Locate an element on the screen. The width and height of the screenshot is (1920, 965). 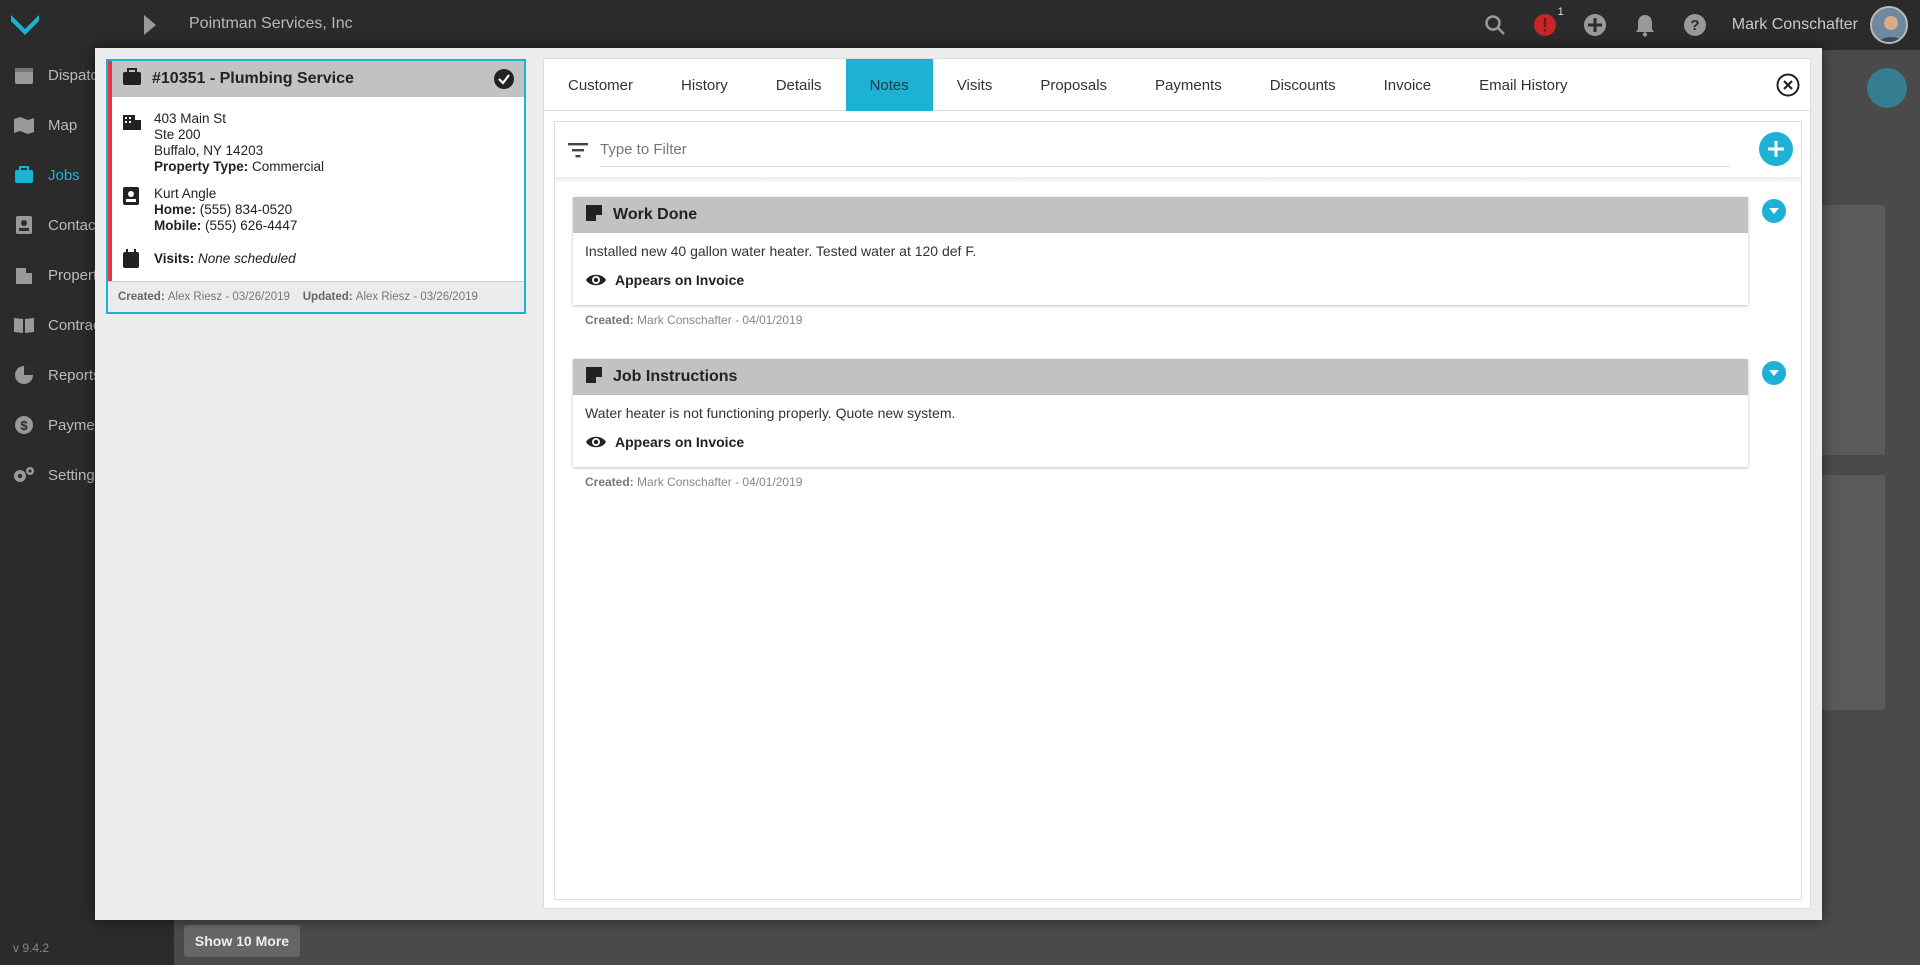
job-visits-row: Visits: None scheduled is located at coordinates (209, 259).